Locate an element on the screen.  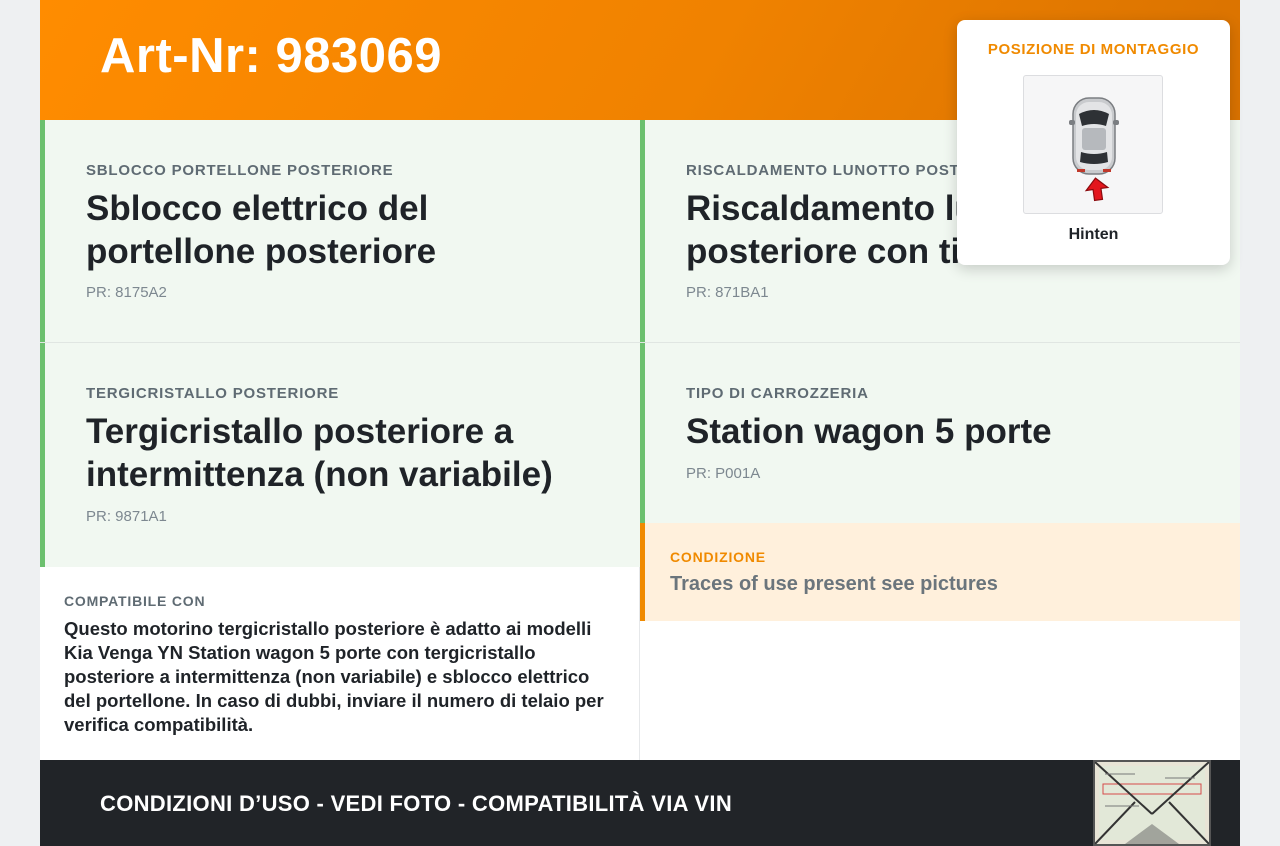
condition-text: Traces of use present see pictures is located at coordinates (834, 584).